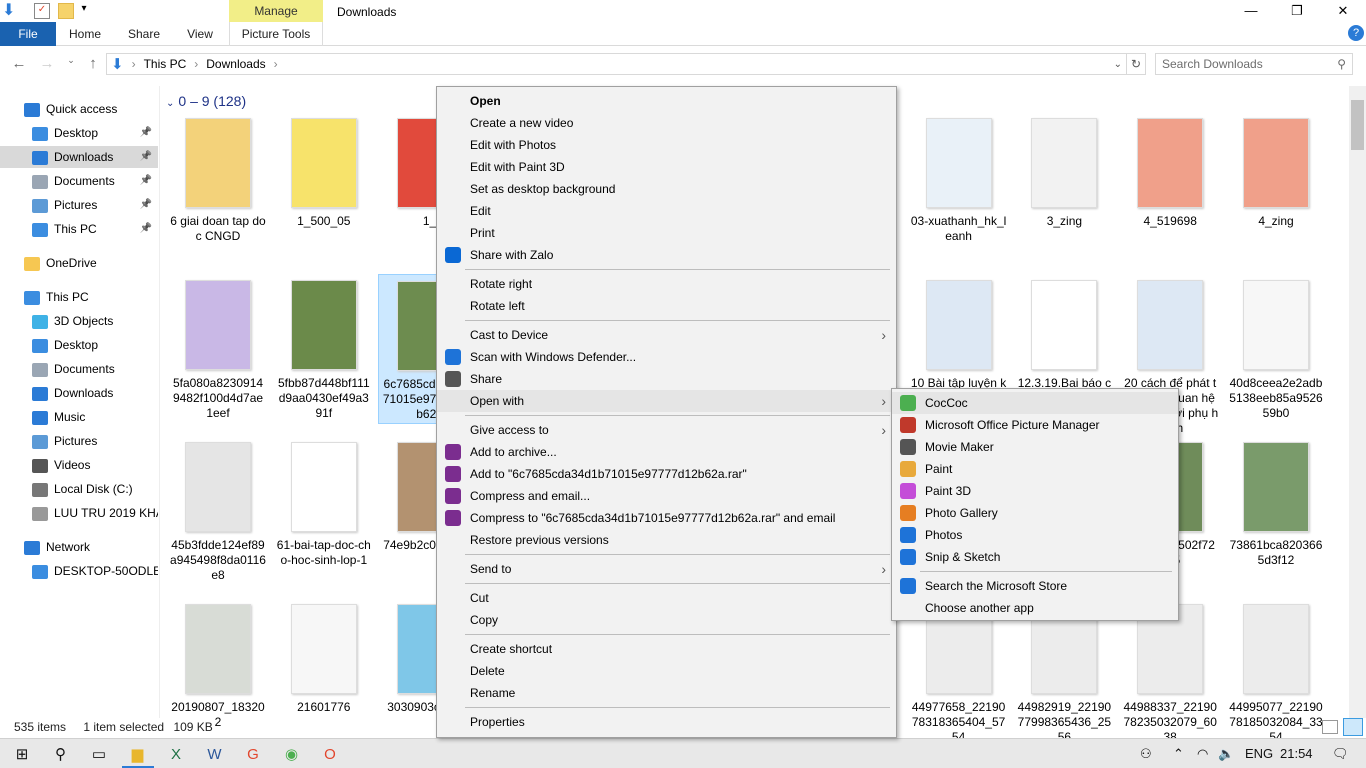 Image resolution: width=1366 pixels, height=768 pixels. What do you see at coordinates (666, 255) in the screenshot?
I see `menu-item-share-with-zalo: Share with Zalo` at bounding box center [666, 255].